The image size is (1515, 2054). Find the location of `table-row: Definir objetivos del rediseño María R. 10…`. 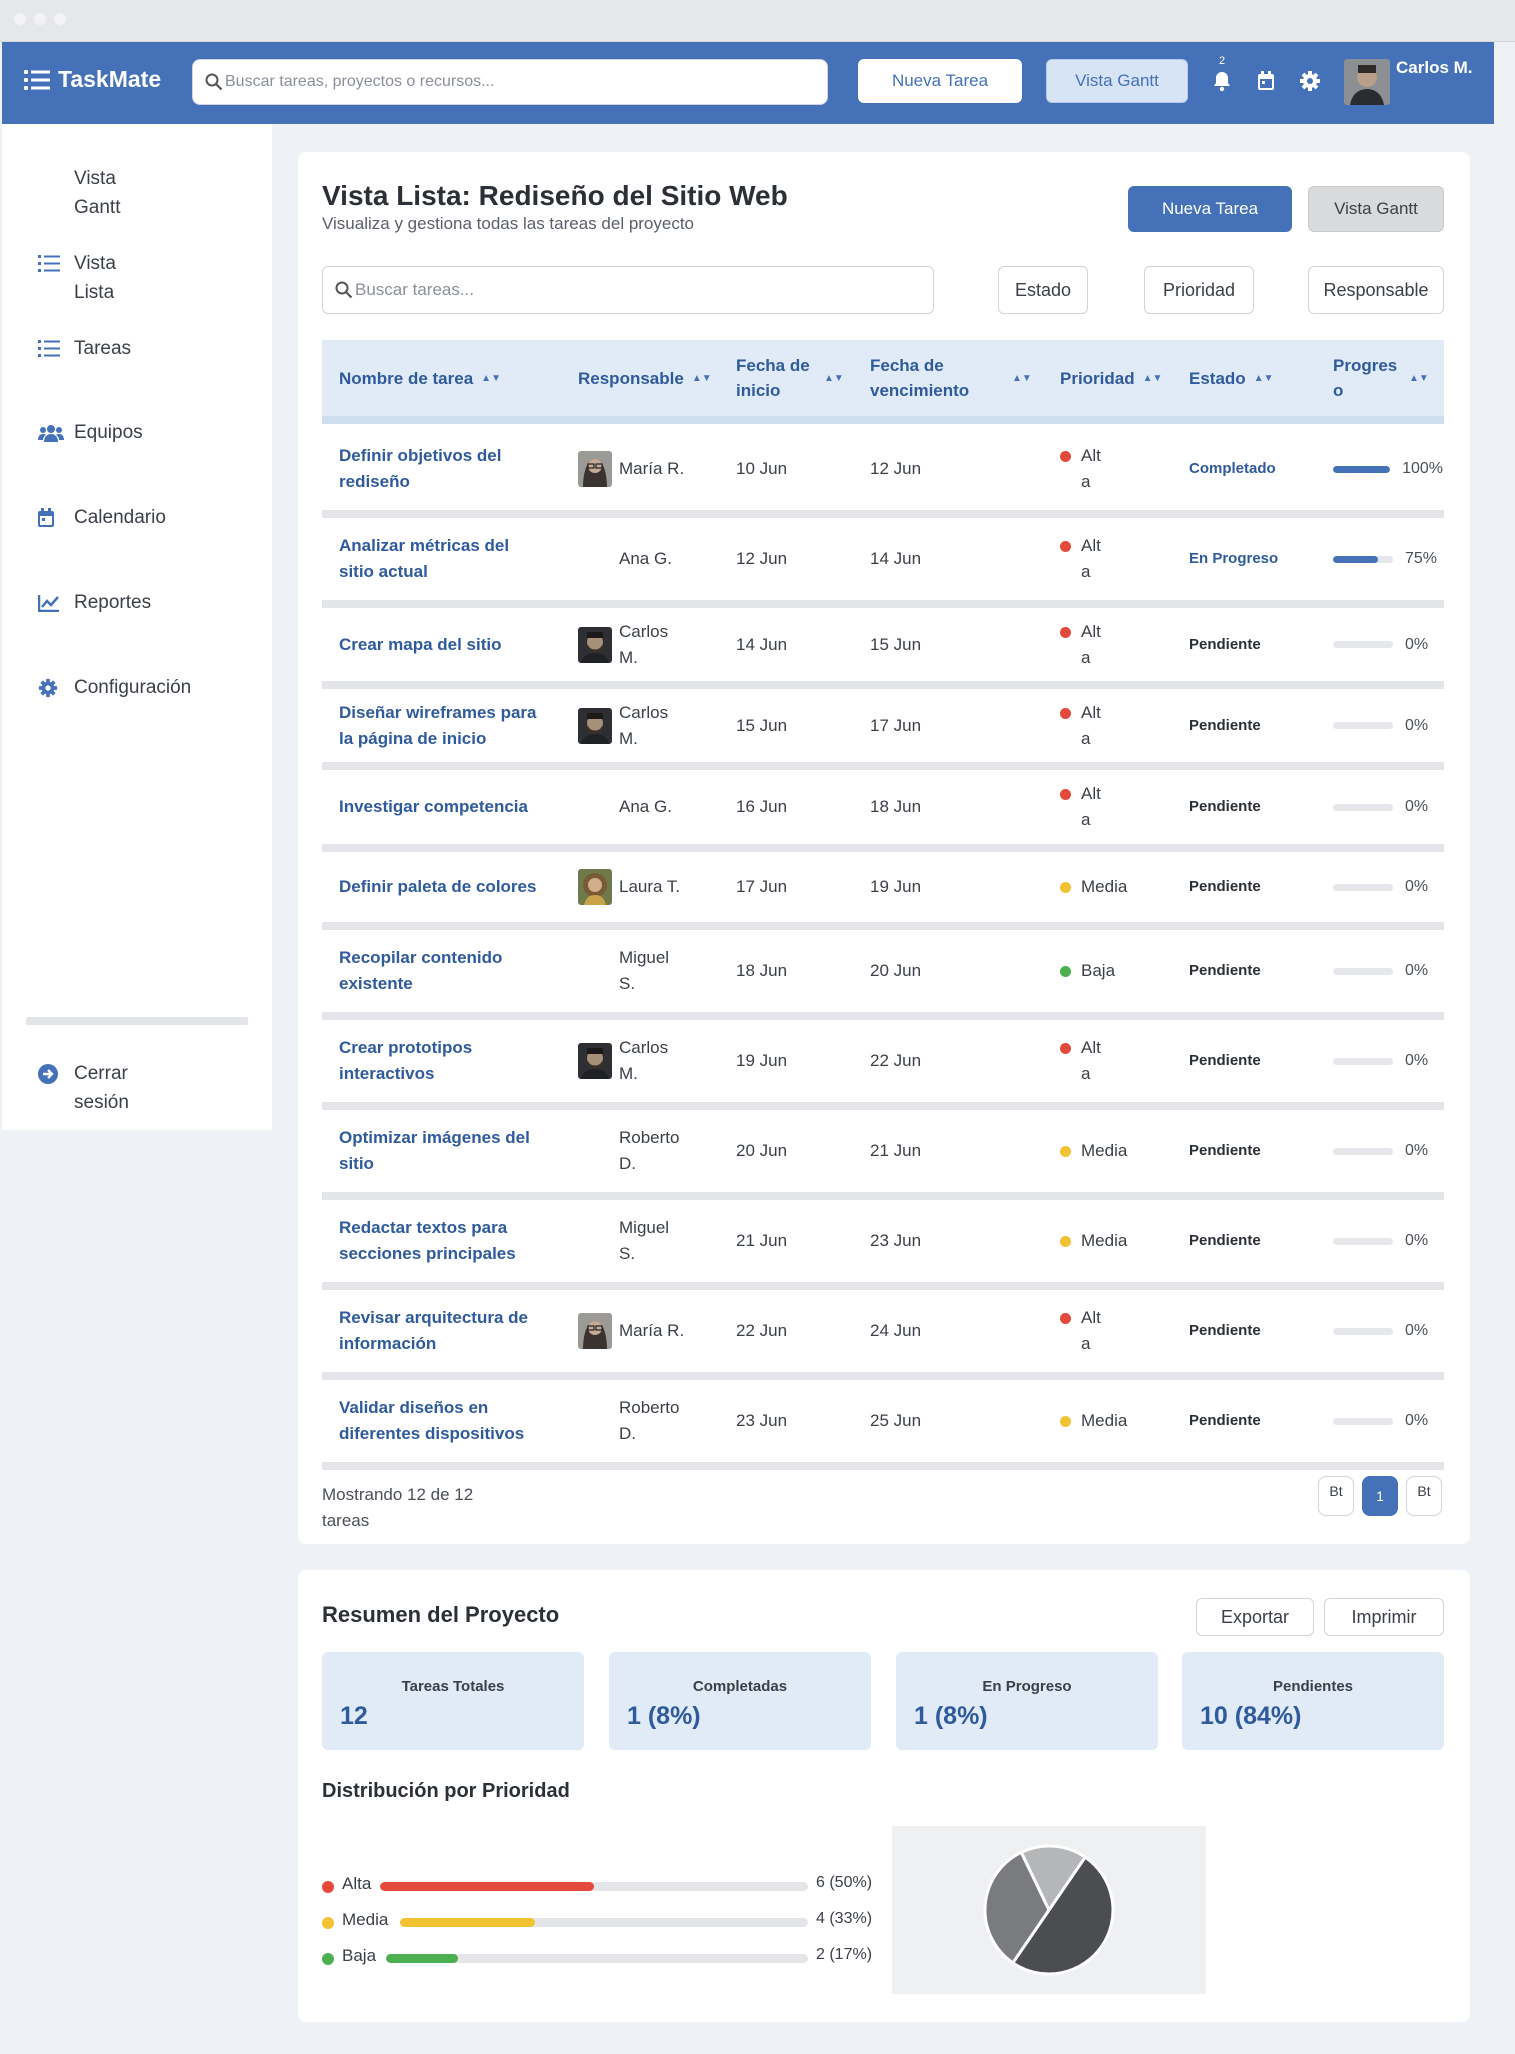

table-row: Definir objetivos del rediseño María R. 10… is located at coordinates (883, 473).